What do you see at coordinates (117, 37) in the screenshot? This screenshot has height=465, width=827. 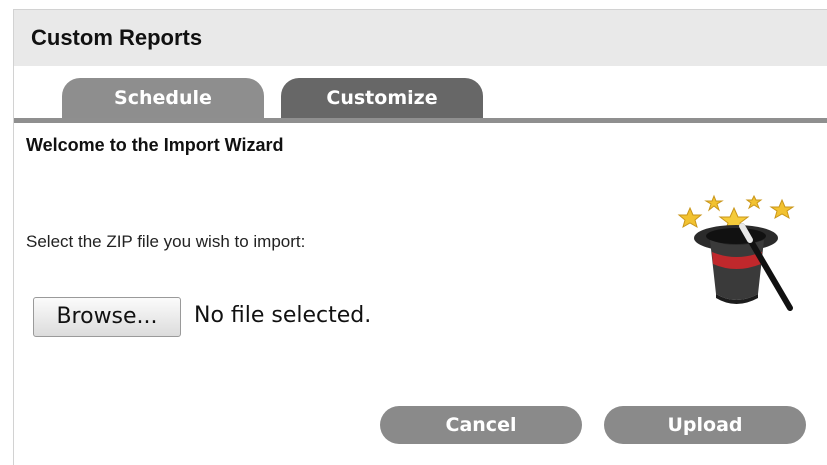 I see `page-title: Custom Reports` at bounding box center [117, 37].